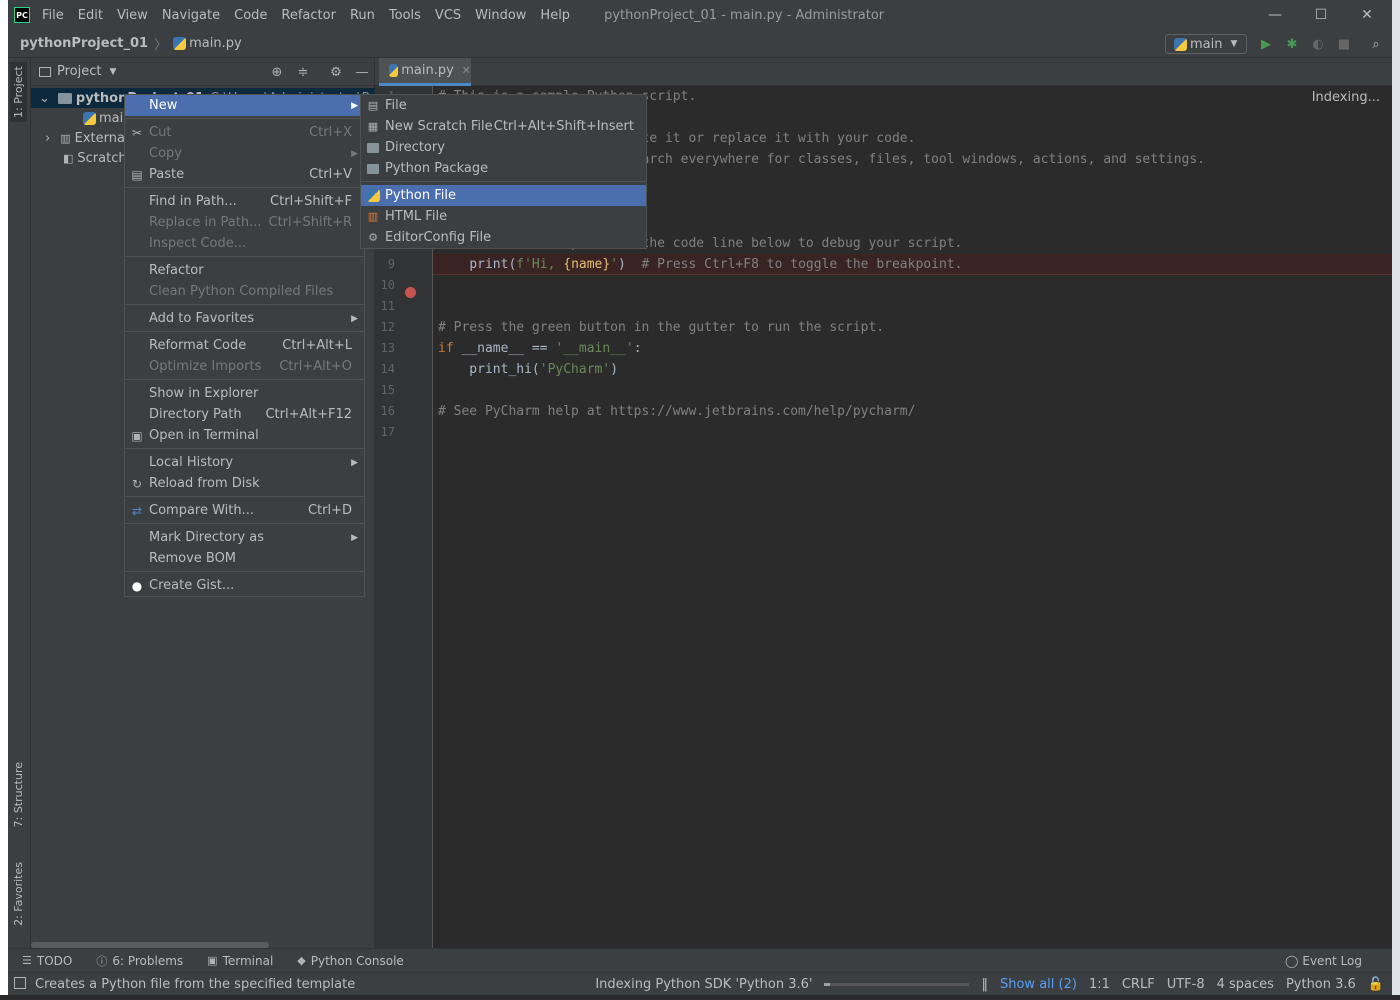 This screenshot has width=1400, height=1000. I want to click on search-icon: ⌕, so click(1376, 44).